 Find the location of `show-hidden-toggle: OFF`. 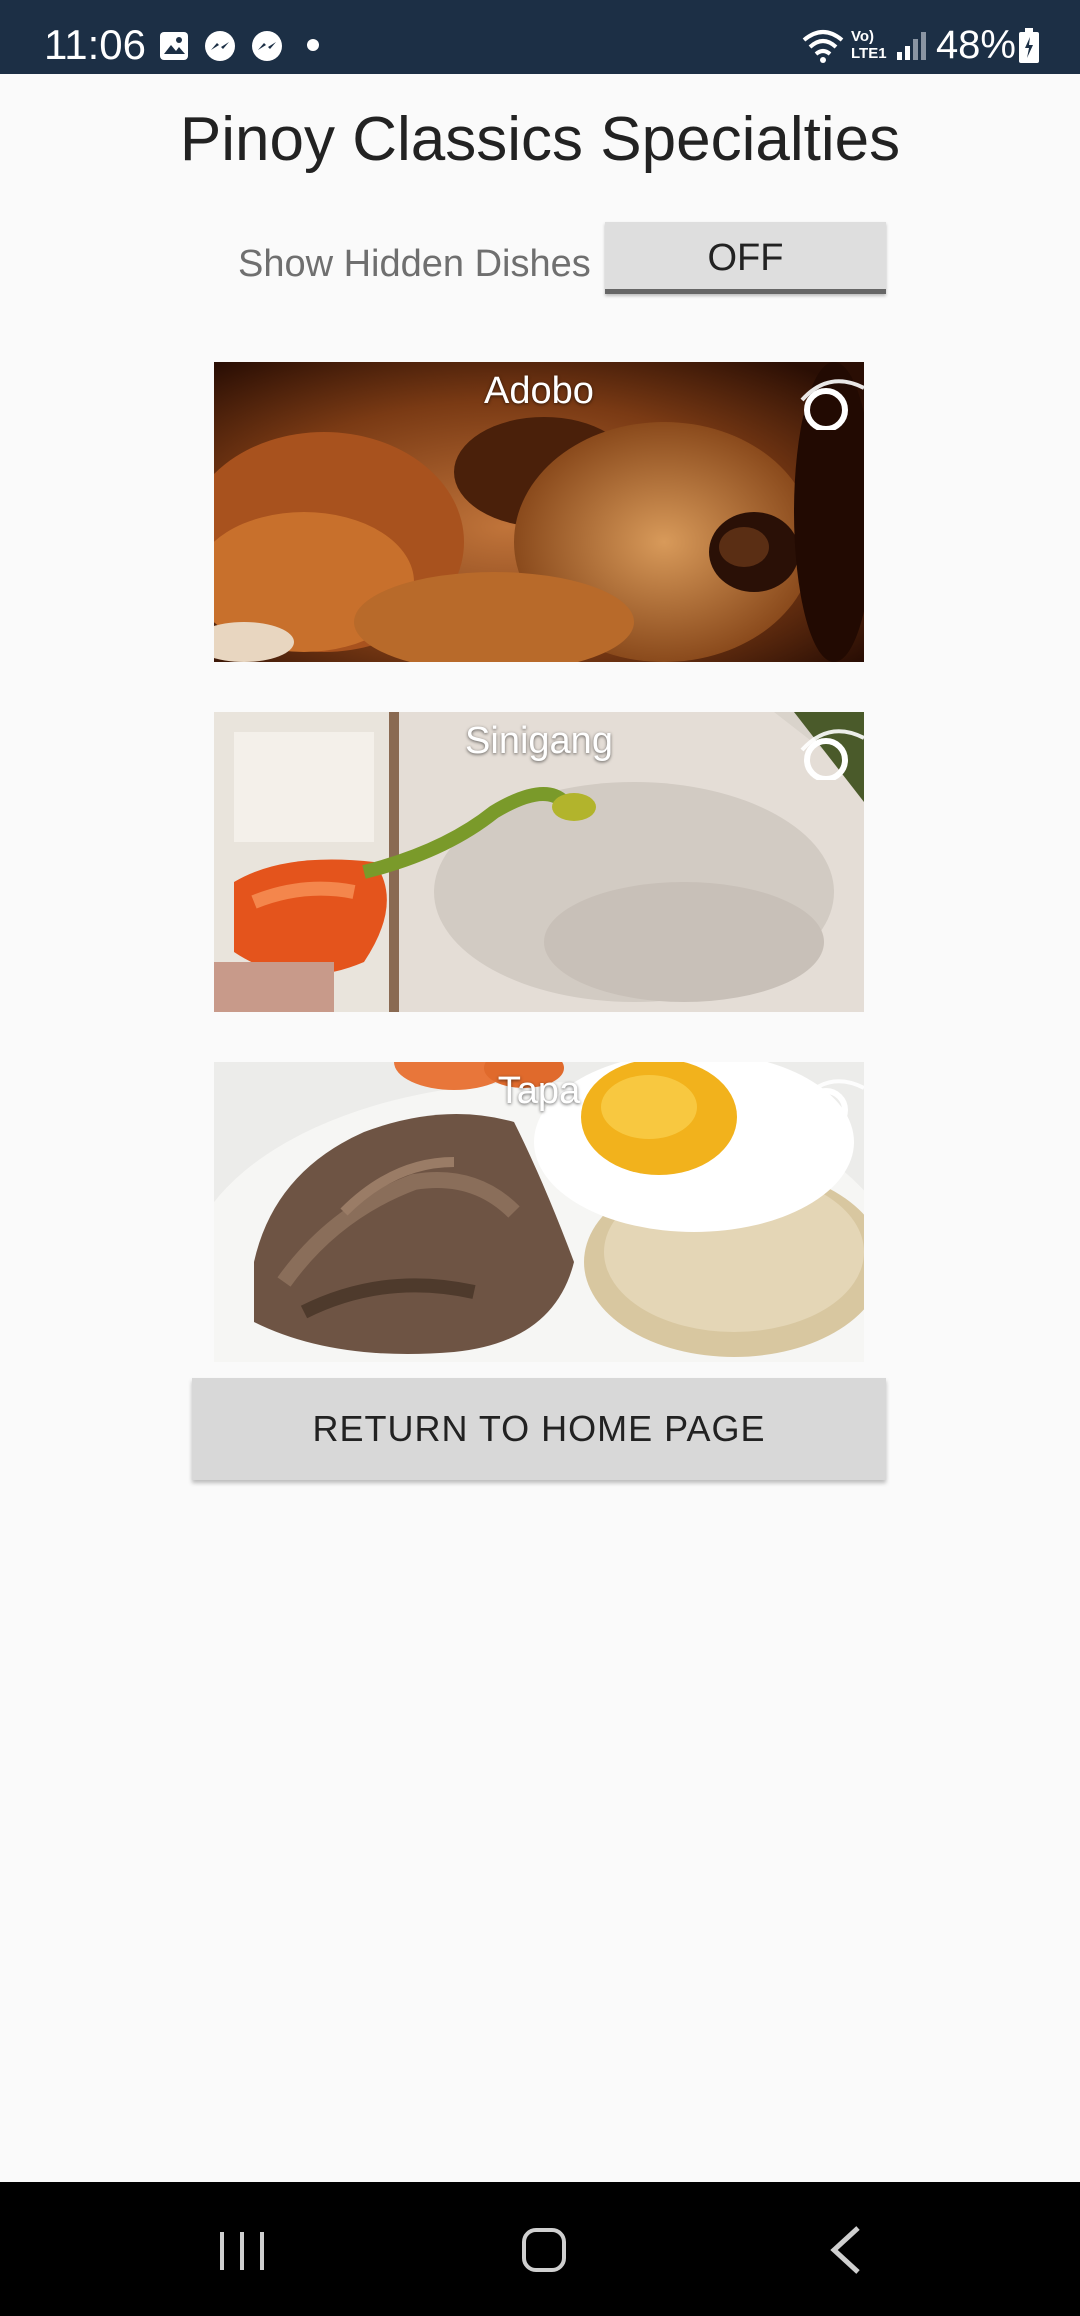

show-hidden-toggle: OFF is located at coordinates (745, 258).